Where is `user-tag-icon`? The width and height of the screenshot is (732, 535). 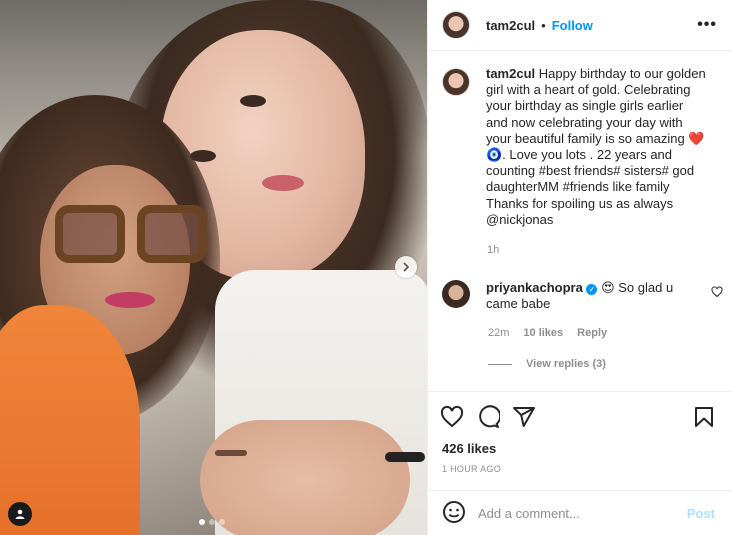
user-tag-icon is located at coordinates (20, 514).